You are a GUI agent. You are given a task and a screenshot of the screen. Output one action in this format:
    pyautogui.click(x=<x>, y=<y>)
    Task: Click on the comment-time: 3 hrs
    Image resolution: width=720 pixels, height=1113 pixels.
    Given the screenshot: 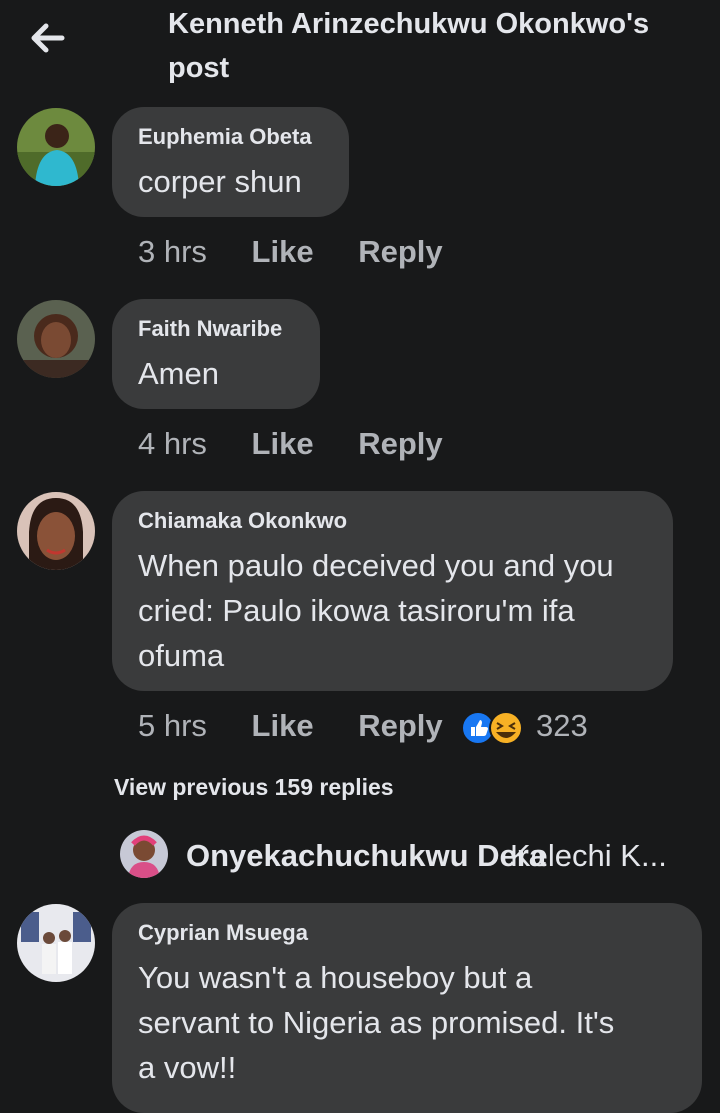 What is the action you would take?
    pyautogui.click(x=172, y=251)
    